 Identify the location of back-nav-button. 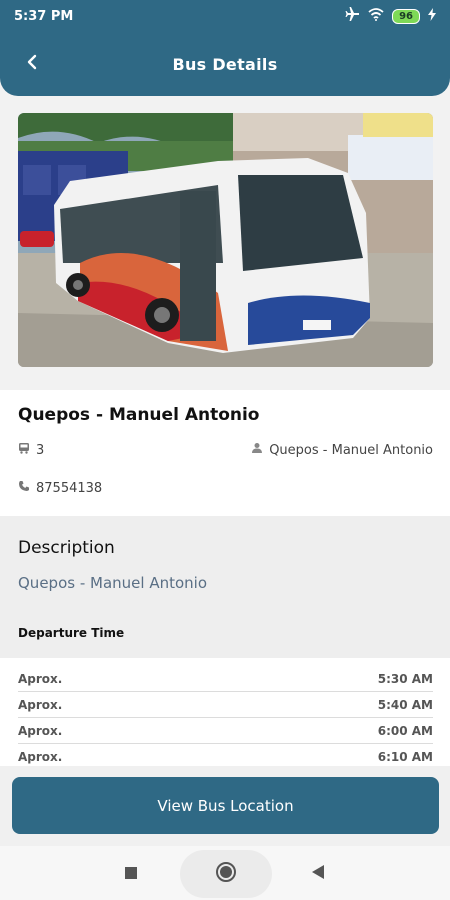
(318, 874).